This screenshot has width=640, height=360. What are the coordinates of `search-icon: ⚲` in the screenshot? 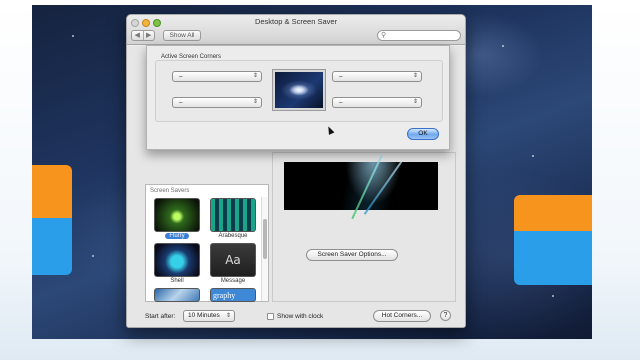 It's located at (384, 35).